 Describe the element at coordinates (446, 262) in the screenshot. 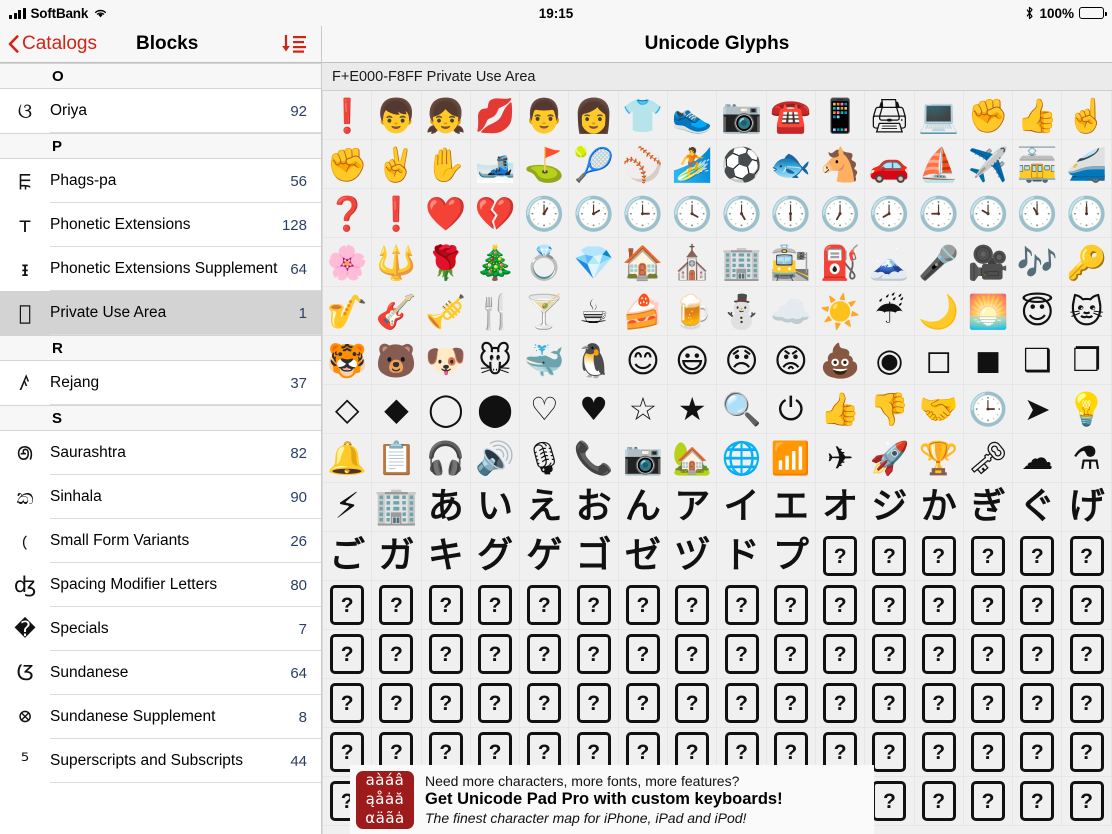

I see `glyph-cell-rose: 🌹` at that location.